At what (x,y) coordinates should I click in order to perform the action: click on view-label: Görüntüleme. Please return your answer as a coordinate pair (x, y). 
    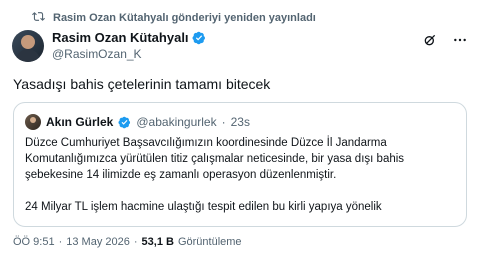
    Looking at the image, I should click on (209, 242).